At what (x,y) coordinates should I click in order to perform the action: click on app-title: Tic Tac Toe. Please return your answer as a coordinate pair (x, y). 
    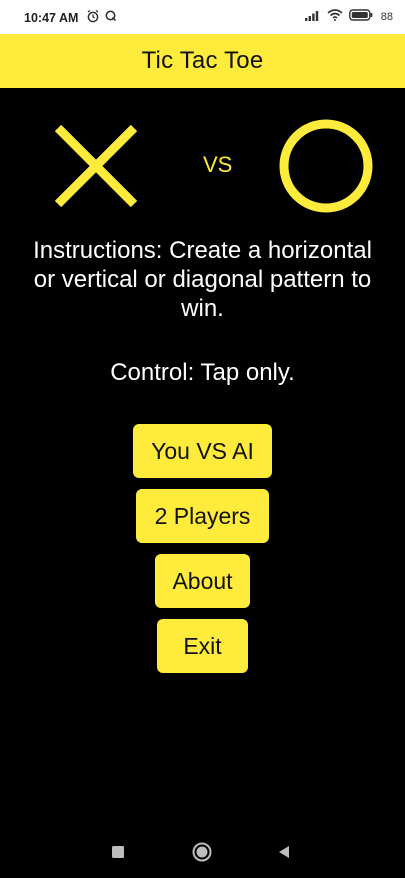
    Looking at the image, I should click on (202, 60).